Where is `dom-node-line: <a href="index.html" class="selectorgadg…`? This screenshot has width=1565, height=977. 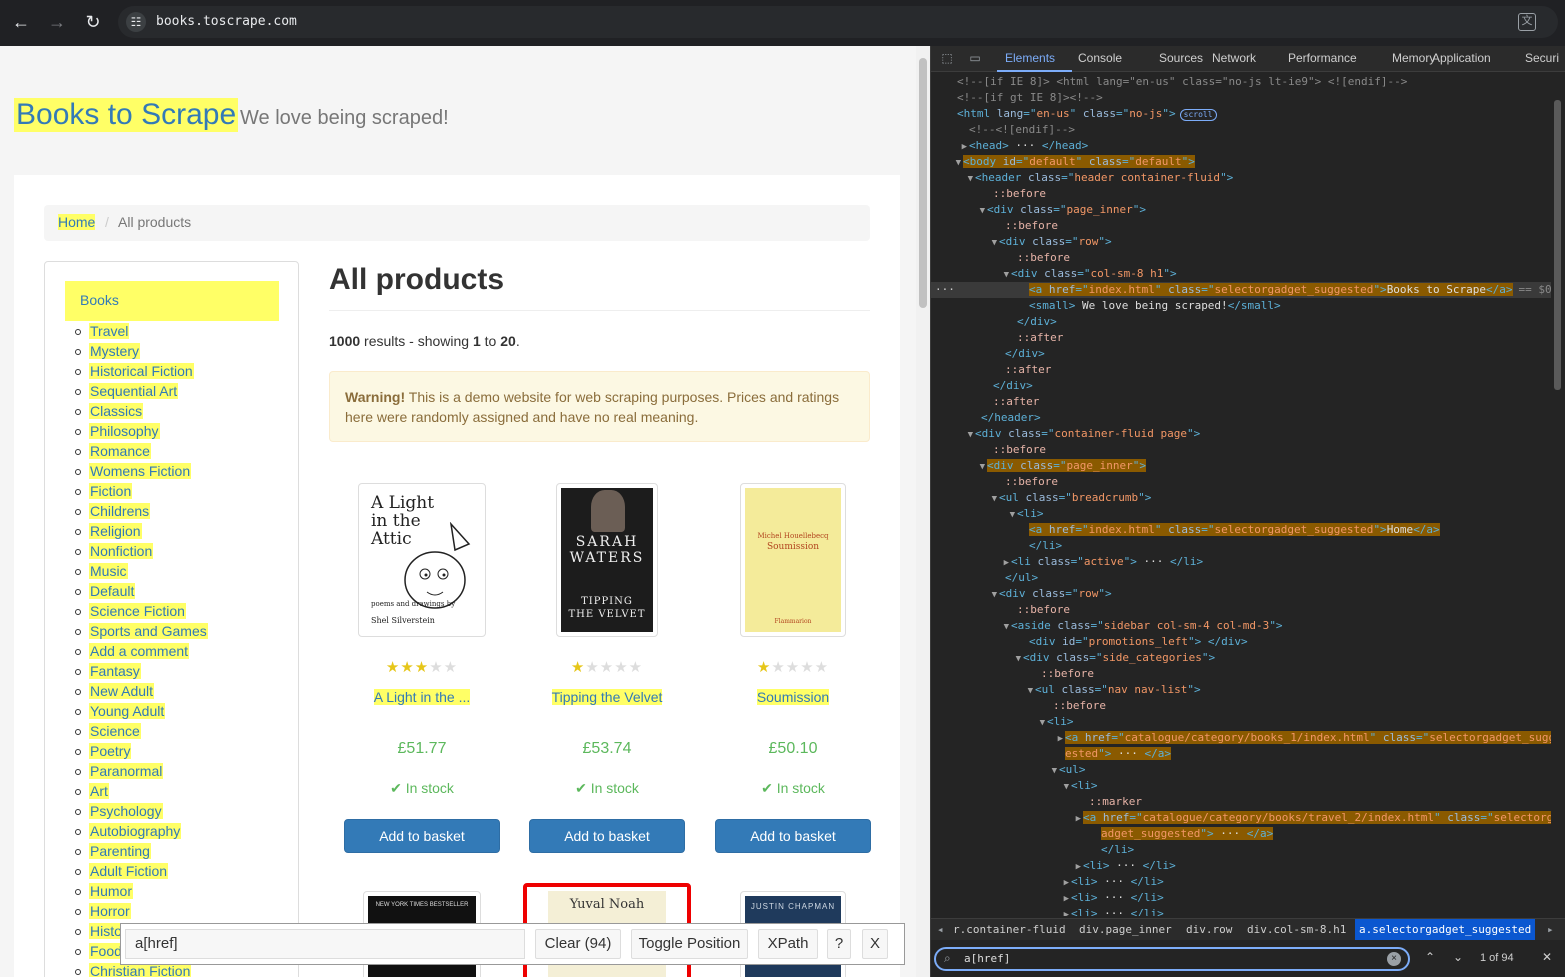
dom-node-line: <a href="index.html" class="selectorgadg… is located at coordinates (1241, 290).